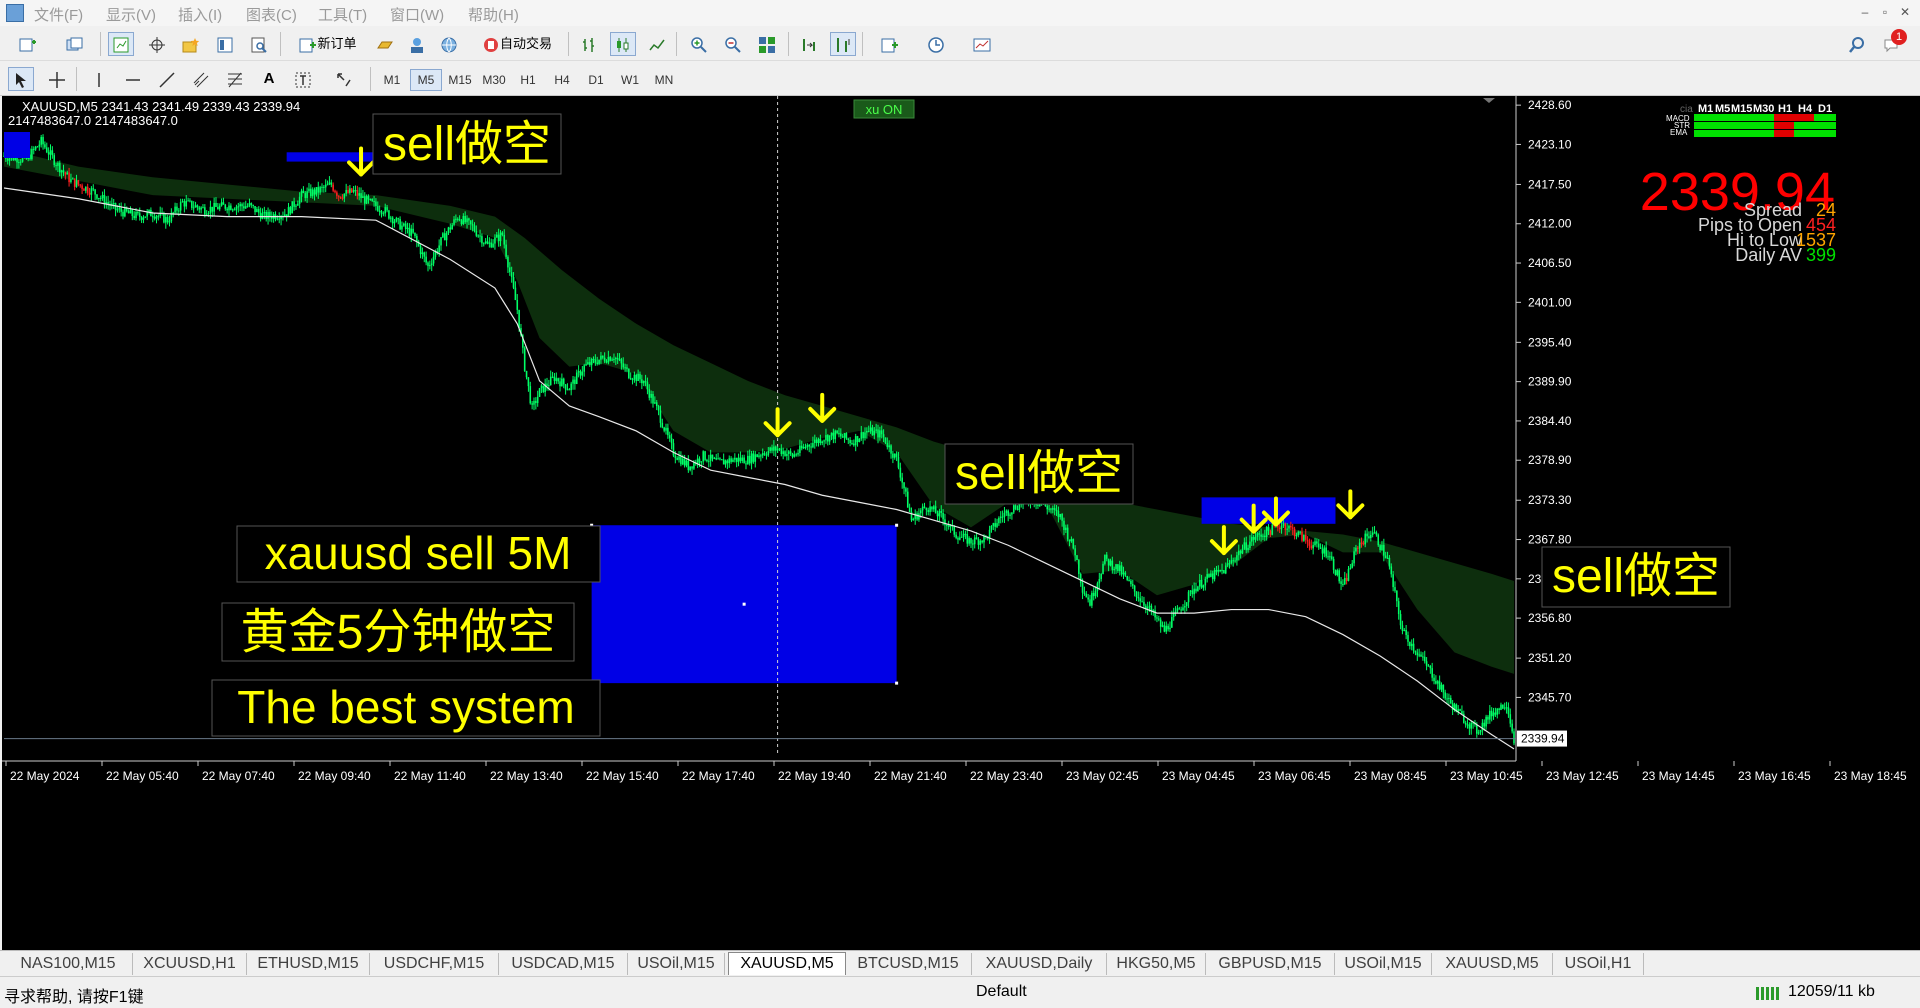  I want to click on clock-icon, so click(936, 44).